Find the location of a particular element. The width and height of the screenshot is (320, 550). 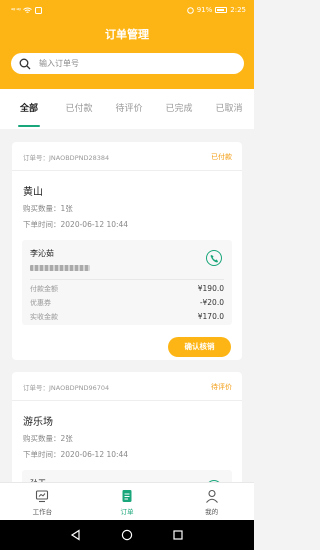

order-detail-box: 孙玉 is located at coordinates (127, 476).